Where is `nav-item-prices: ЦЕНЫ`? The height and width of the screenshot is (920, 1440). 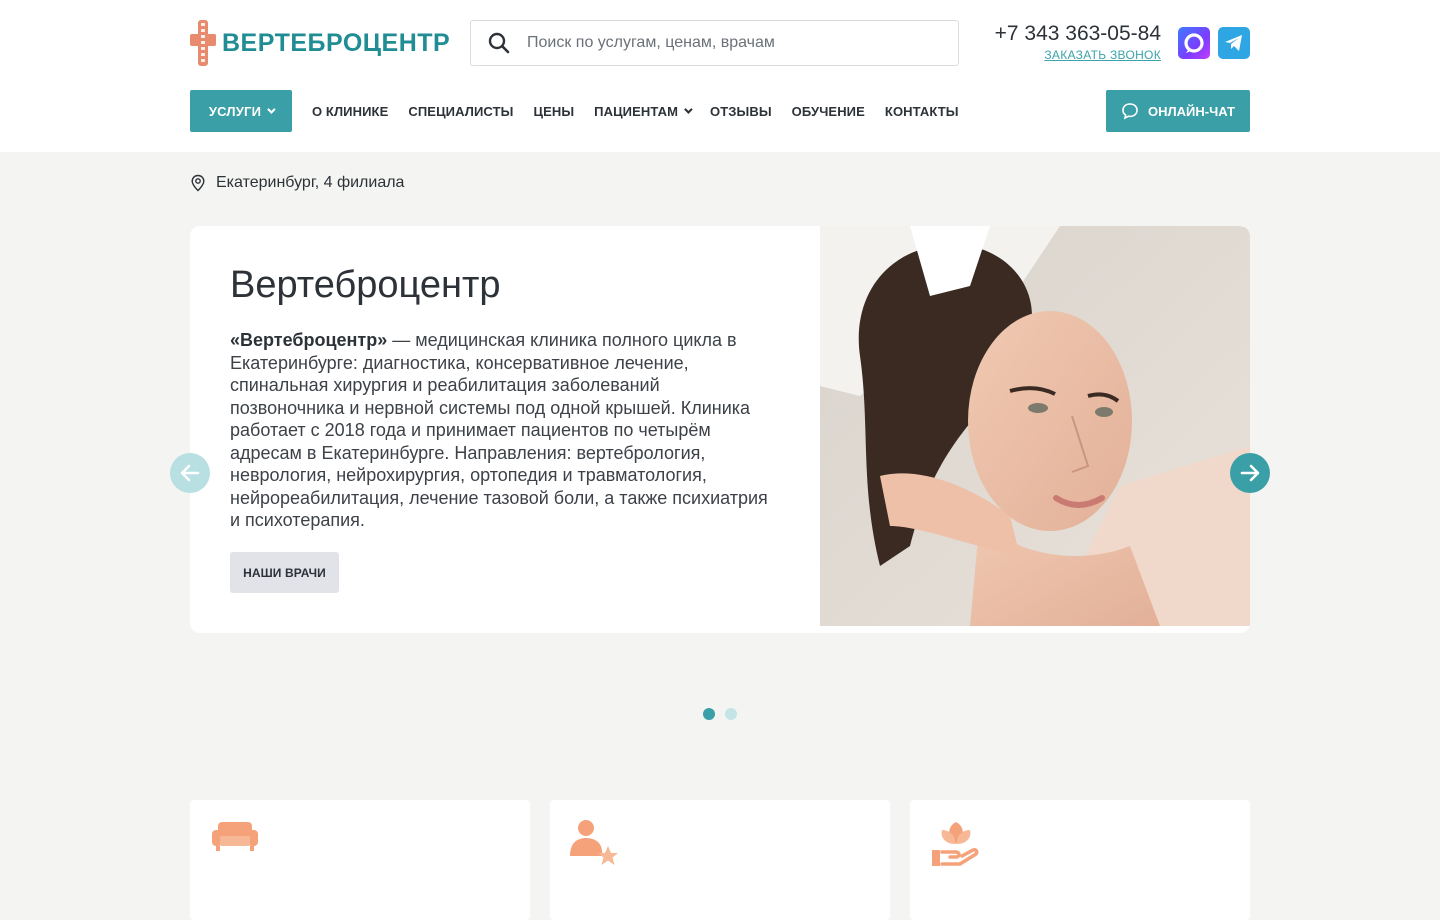
nav-item-prices: ЦЕНЫ is located at coordinates (553, 111).